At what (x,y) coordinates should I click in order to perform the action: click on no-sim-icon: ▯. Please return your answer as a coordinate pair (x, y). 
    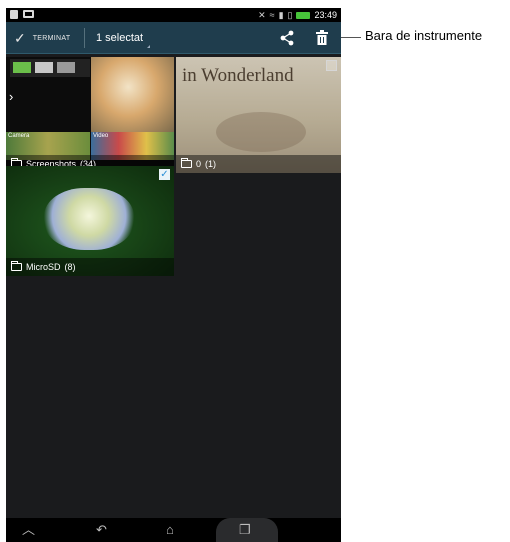
    Looking at the image, I should click on (290, 15).